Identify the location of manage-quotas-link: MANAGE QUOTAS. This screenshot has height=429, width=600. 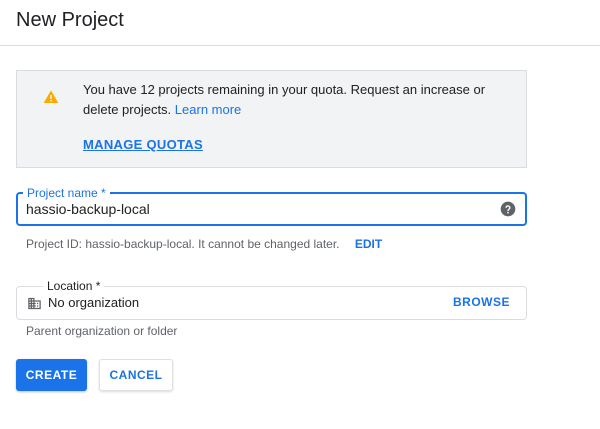
(143, 144).